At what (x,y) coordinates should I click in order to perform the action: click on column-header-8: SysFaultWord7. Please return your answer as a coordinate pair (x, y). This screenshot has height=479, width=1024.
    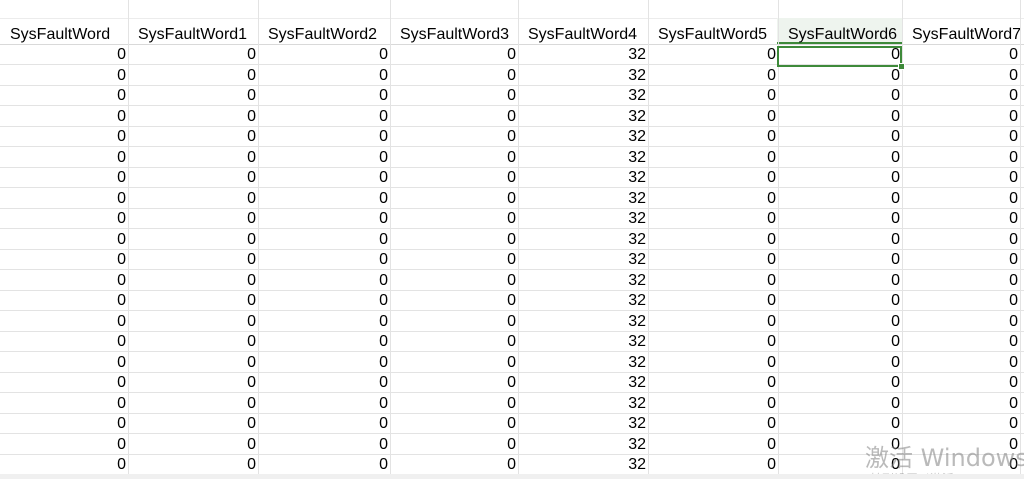
    Looking at the image, I should click on (961, 31).